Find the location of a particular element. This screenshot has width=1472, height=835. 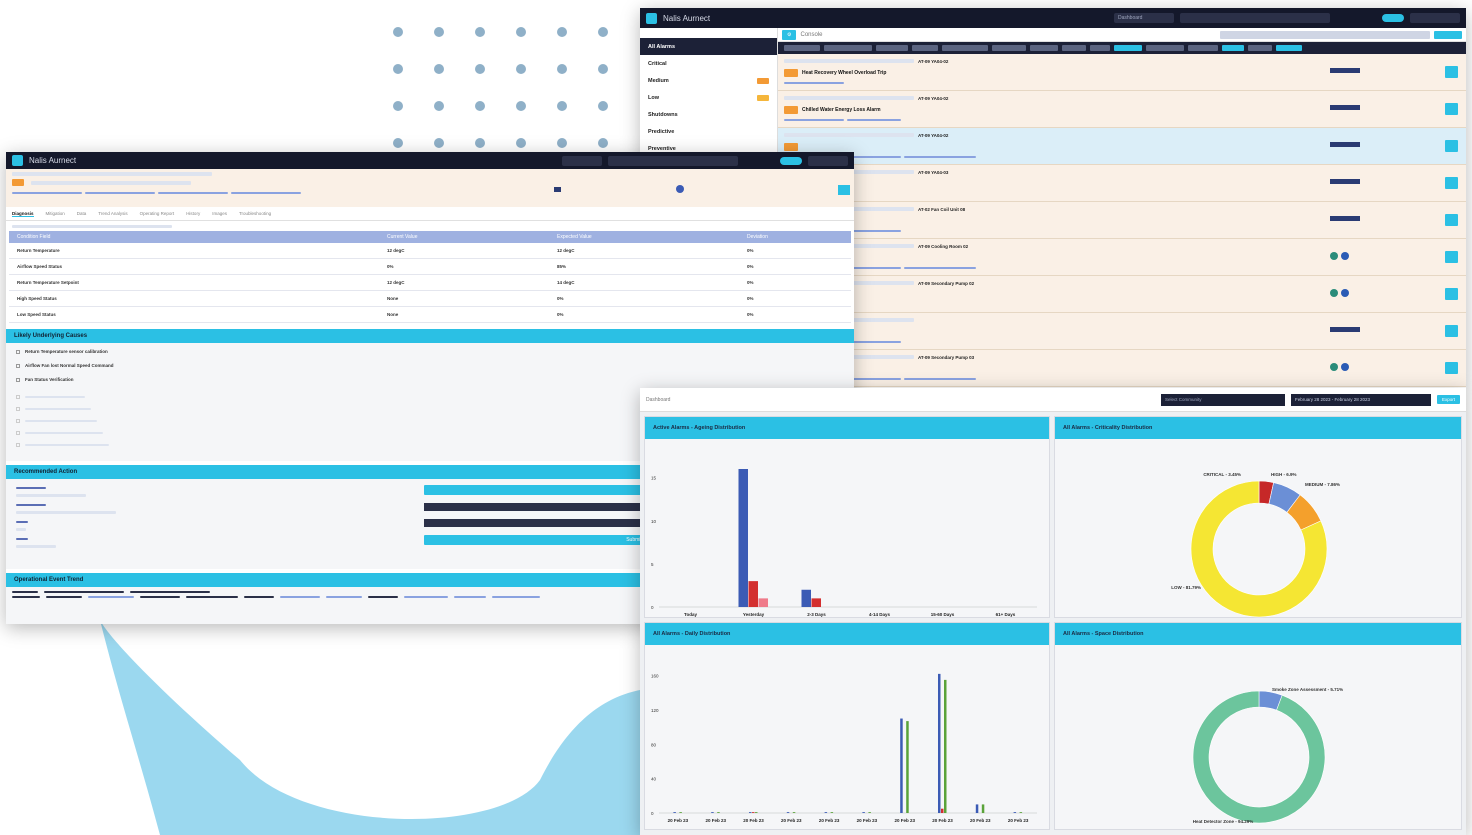

cause-label: Fan Status Verification is located at coordinates (49, 379).